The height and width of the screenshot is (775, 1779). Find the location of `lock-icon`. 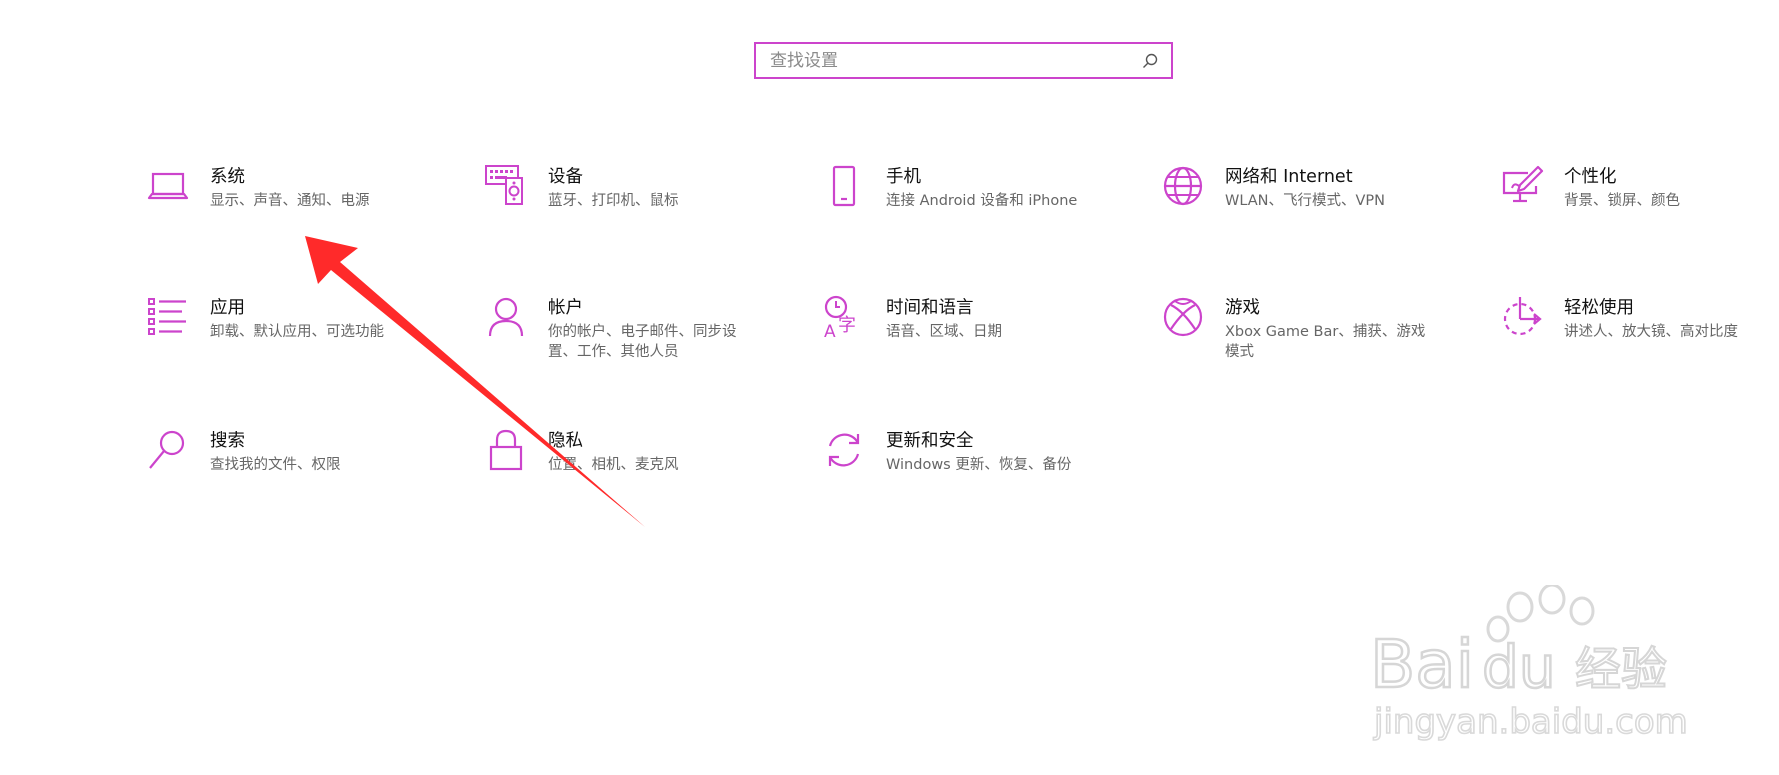

lock-icon is located at coordinates (506, 450).